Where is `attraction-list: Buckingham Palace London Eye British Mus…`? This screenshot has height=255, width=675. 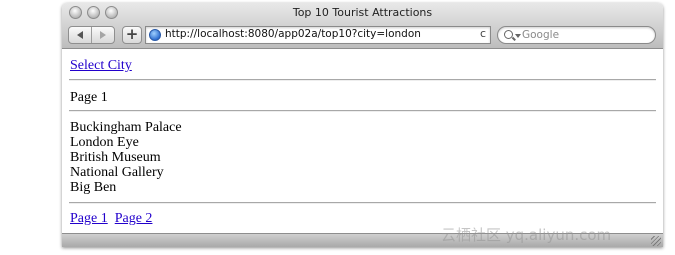
attraction-list: Buckingham Palace London Eye British Mus… is located at coordinates (126, 157).